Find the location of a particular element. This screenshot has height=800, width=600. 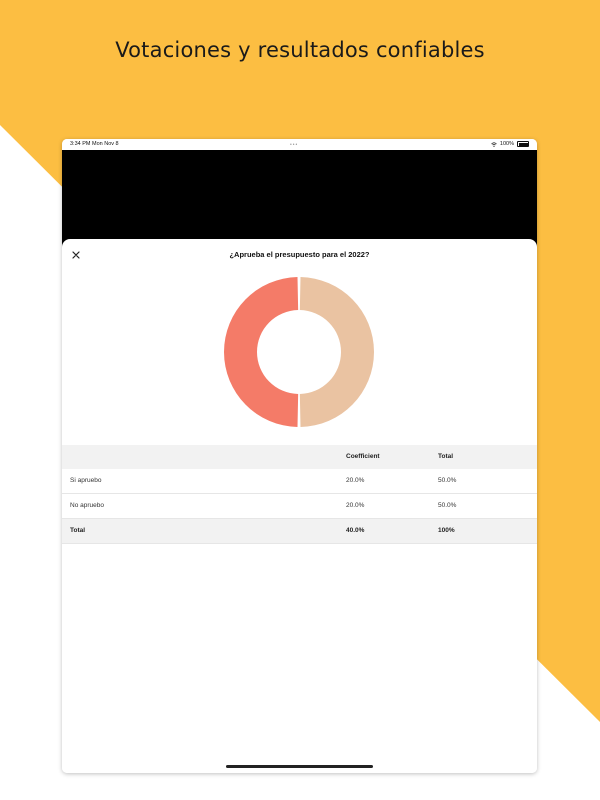

header-coefficient: Coefficient is located at coordinates (363, 456).